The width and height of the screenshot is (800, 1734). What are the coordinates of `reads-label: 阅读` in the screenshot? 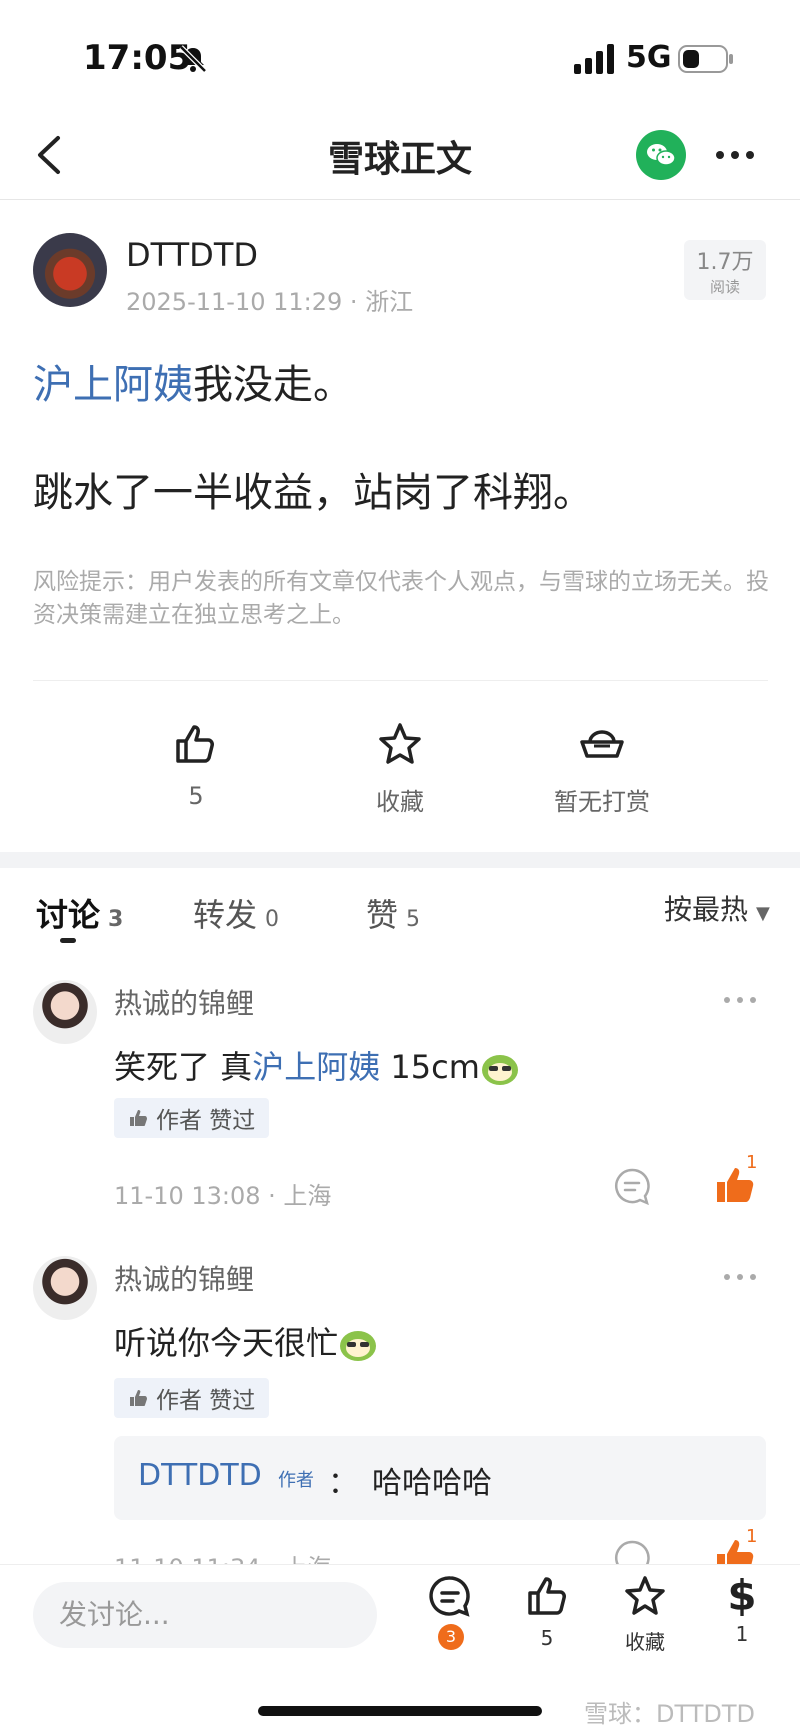 It's located at (724, 287).